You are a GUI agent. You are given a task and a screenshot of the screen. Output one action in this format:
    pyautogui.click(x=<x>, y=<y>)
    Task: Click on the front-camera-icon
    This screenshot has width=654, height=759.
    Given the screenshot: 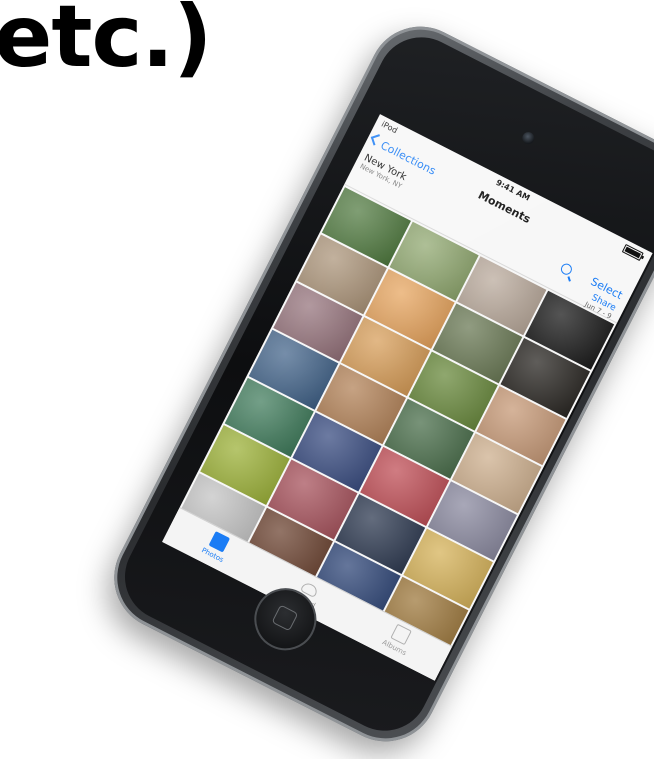 What is the action you would take?
    pyautogui.click(x=528, y=138)
    